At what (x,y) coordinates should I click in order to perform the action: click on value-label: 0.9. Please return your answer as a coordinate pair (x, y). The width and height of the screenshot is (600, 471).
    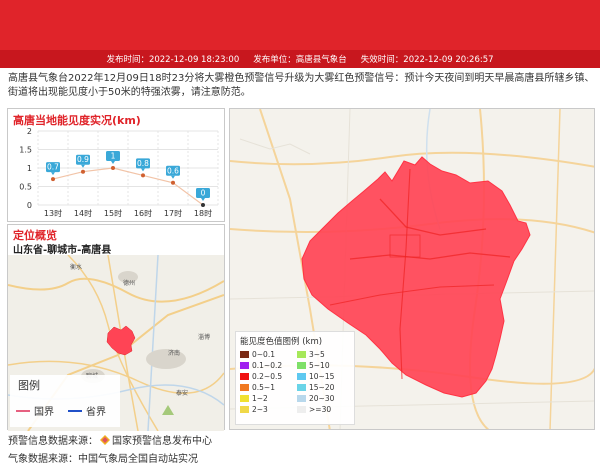
    Looking at the image, I should click on (83, 159).